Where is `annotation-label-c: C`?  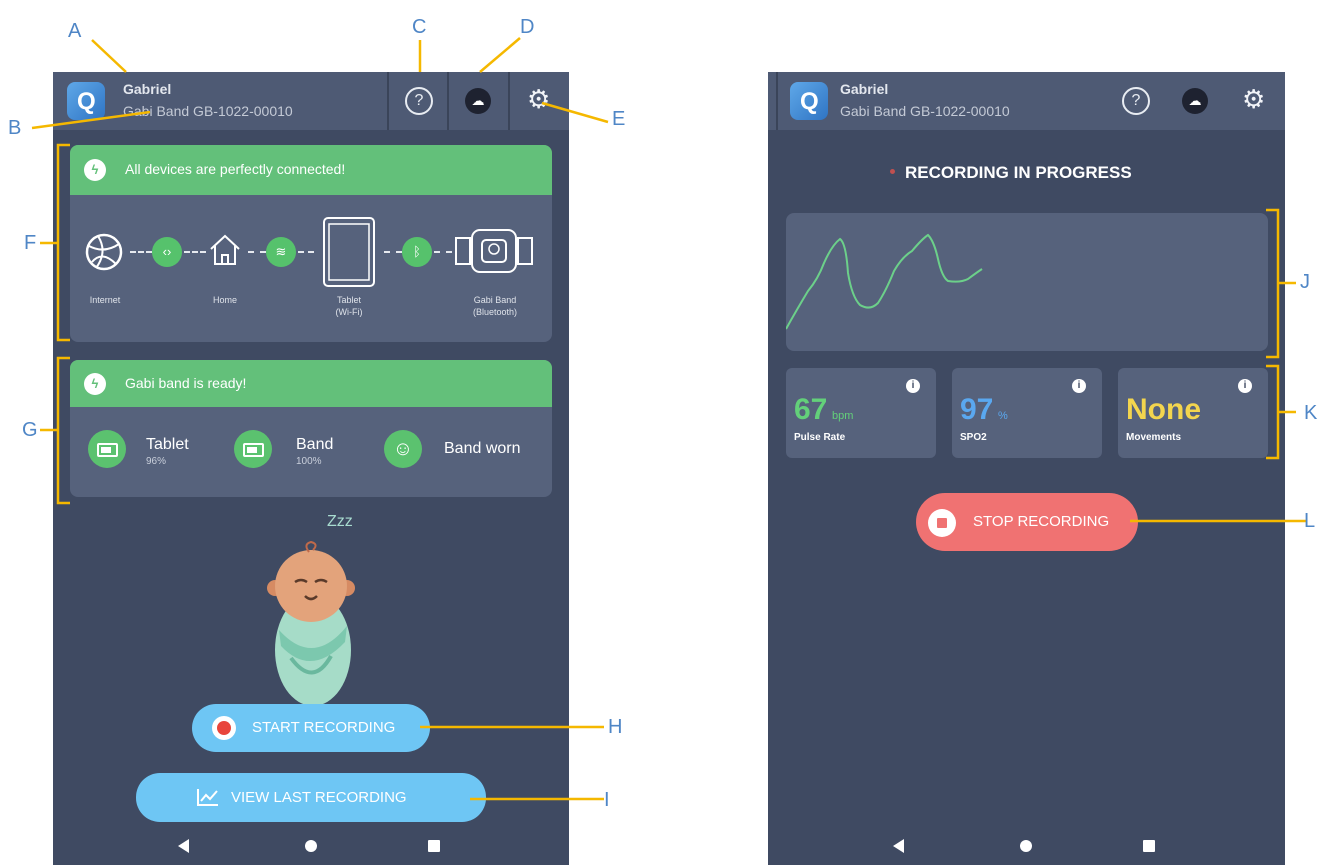 annotation-label-c: C is located at coordinates (419, 27).